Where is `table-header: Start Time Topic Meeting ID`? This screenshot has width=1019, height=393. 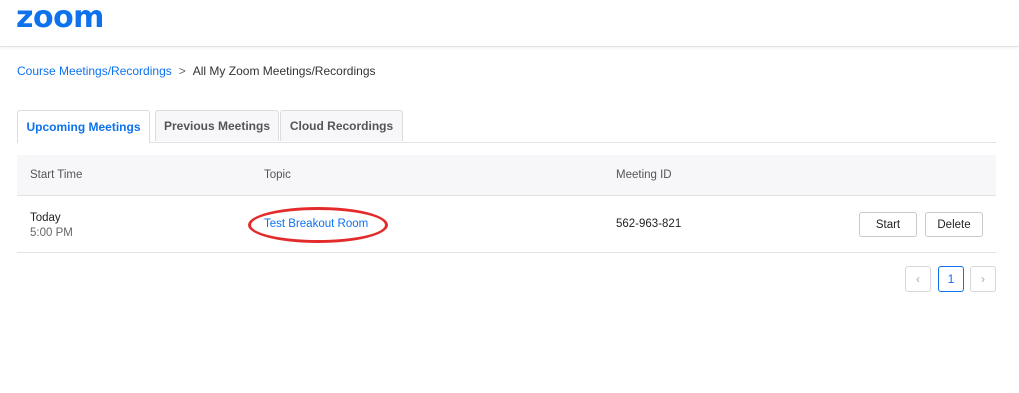
table-header: Start Time Topic Meeting ID is located at coordinates (506, 175).